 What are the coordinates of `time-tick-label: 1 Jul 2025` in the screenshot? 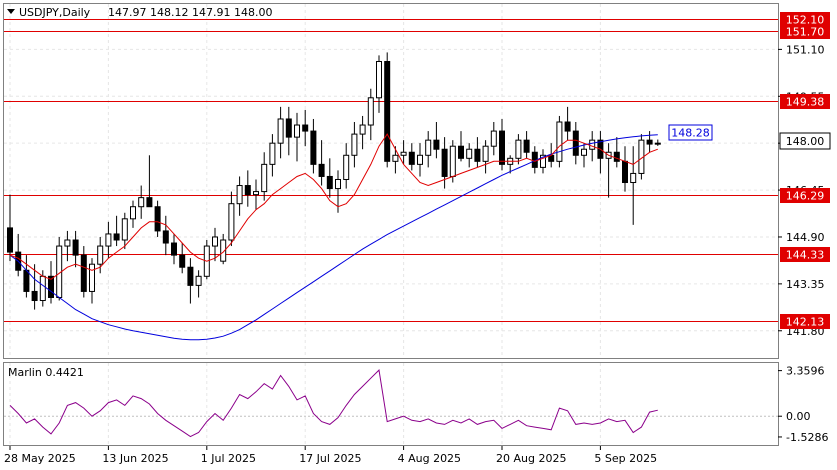 It's located at (228, 458).